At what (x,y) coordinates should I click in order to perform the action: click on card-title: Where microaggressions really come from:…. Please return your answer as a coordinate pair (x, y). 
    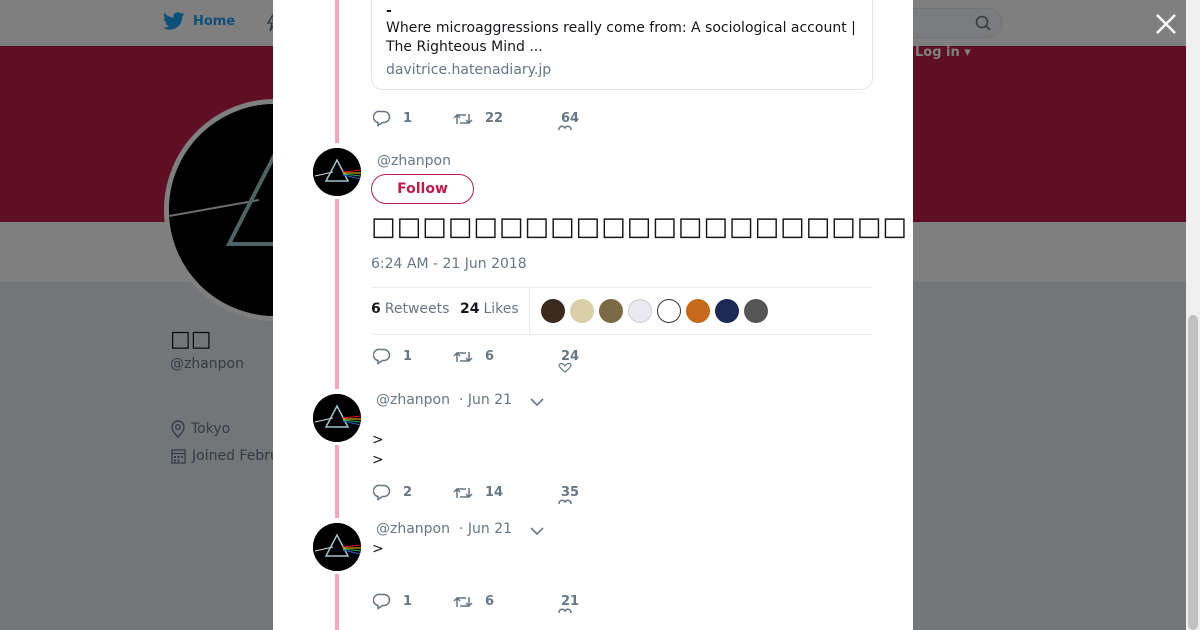
    Looking at the image, I should click on (621, 37).